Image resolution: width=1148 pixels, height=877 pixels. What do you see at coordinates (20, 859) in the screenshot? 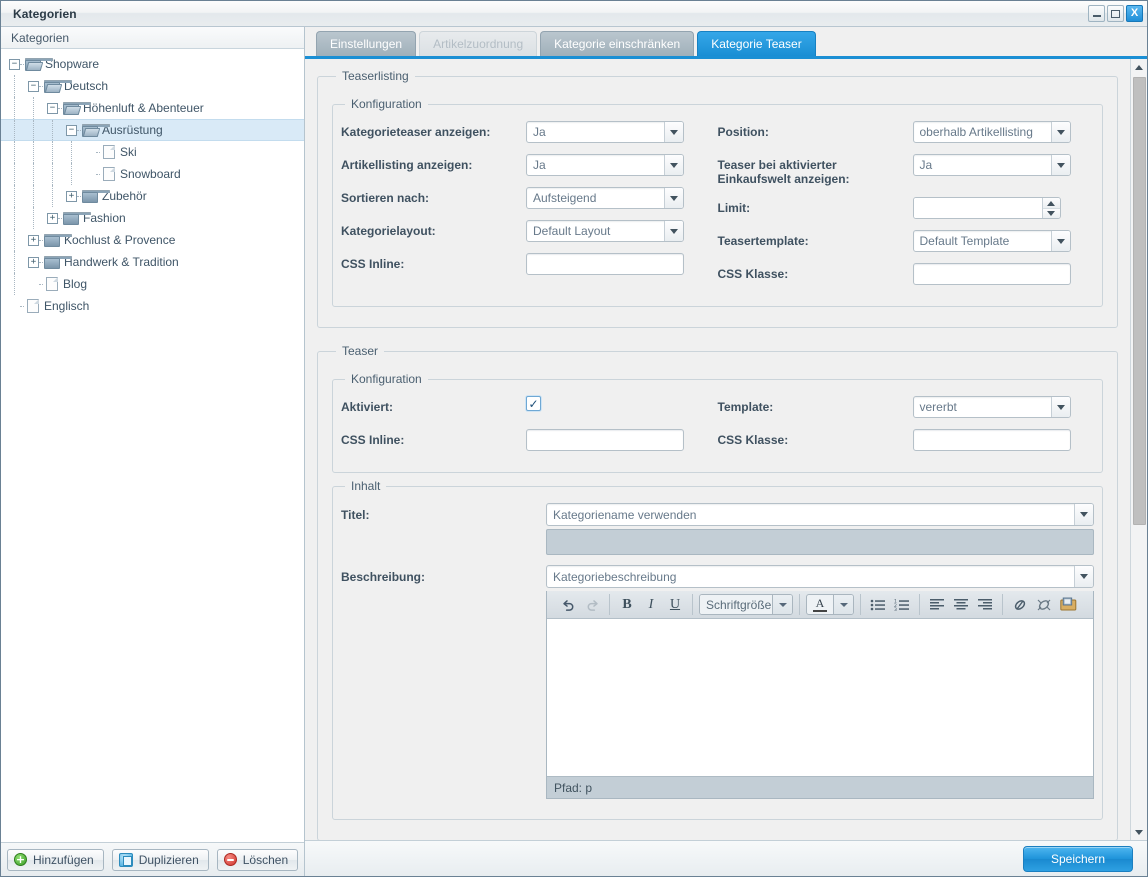
I see `plus-icon: +` at bounding box center [20, 859].